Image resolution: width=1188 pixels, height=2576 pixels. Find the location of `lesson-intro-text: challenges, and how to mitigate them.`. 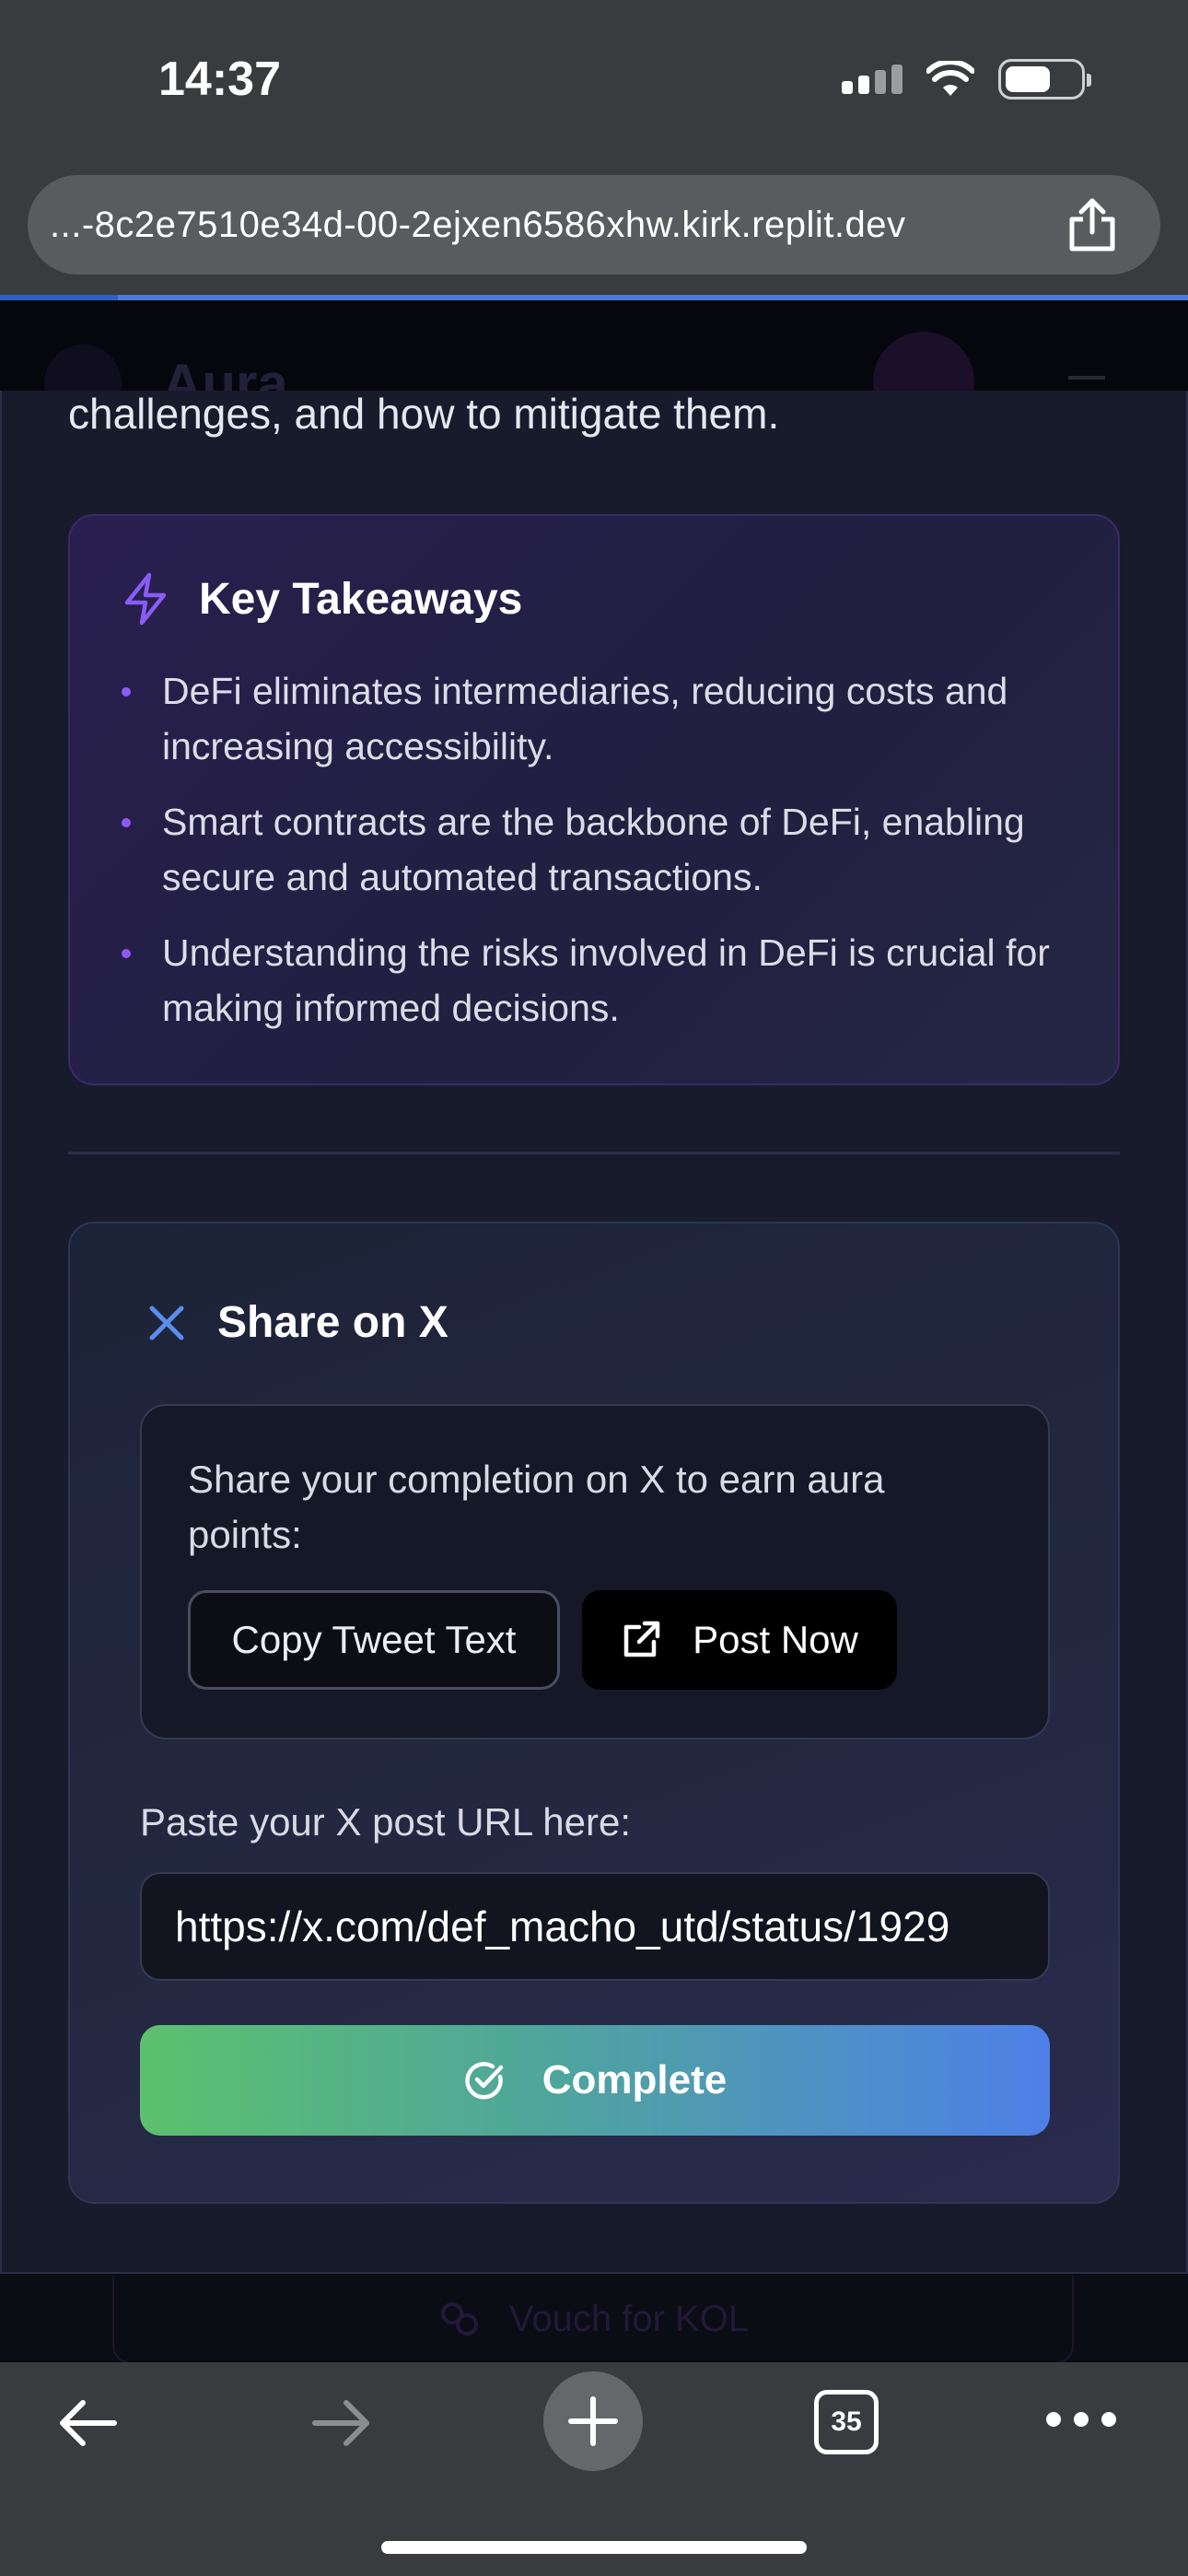

lesson-intro-text: challenges, and how to mitigate them. is located at coordinates (424, 414).